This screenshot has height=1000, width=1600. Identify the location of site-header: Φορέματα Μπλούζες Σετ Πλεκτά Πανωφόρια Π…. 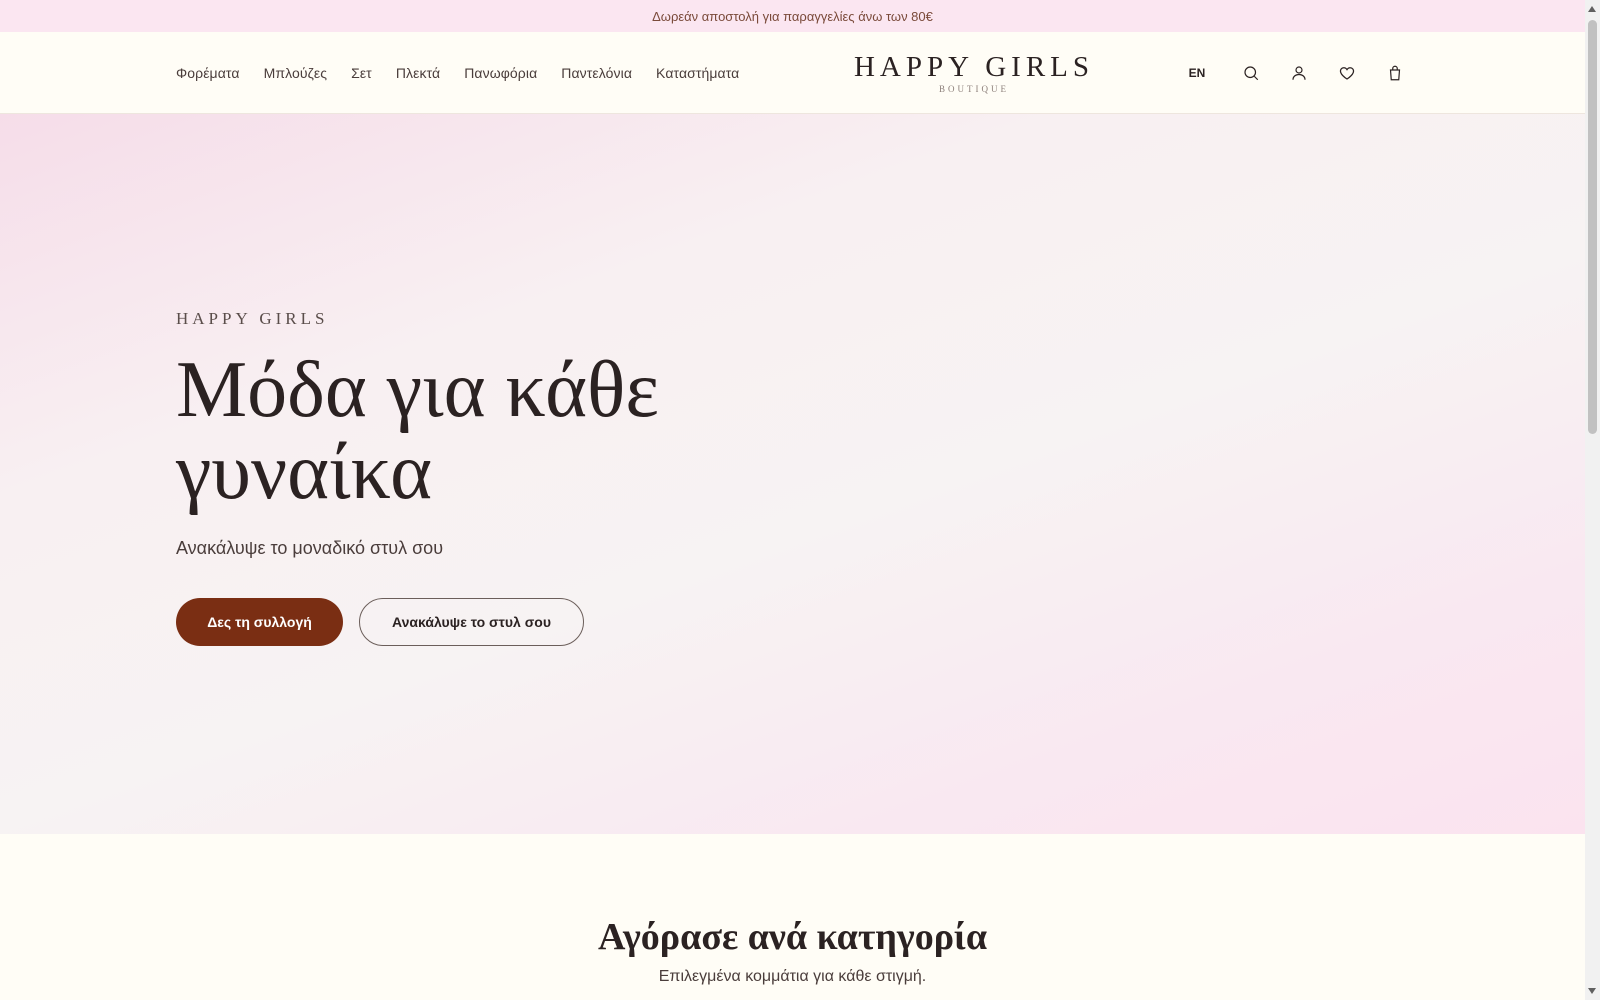
(792, 73).